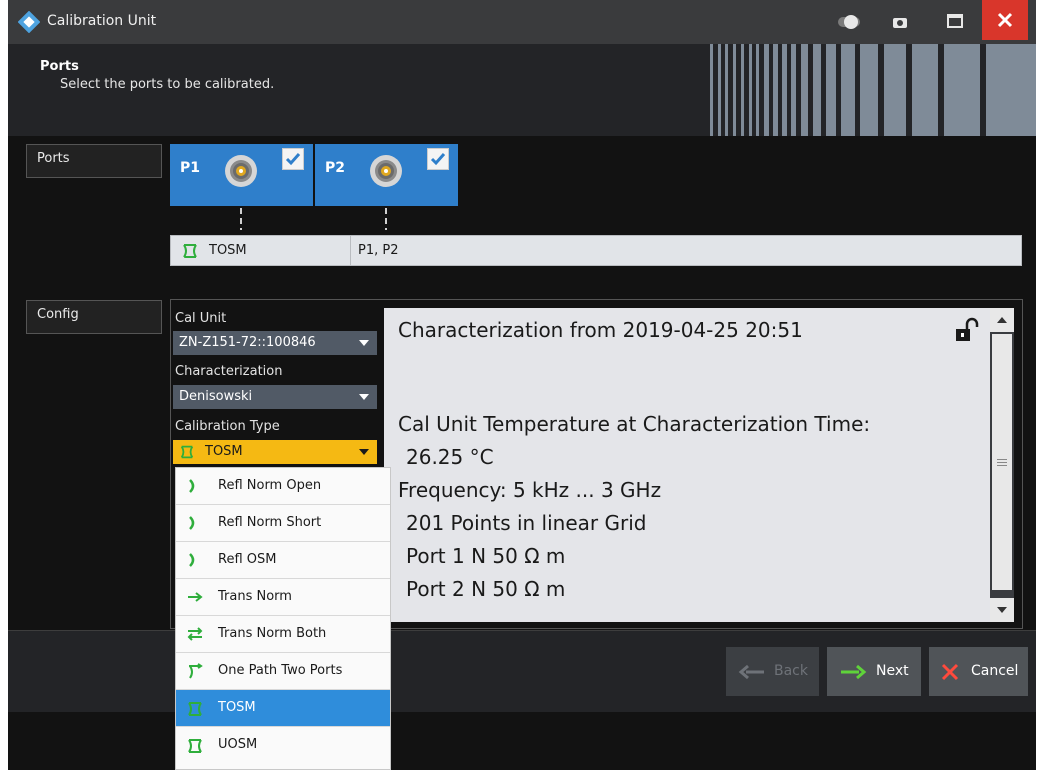  Describe the element at coordinates (751, 672) in the screenshot. I see `arrow-left-icon` at that location.